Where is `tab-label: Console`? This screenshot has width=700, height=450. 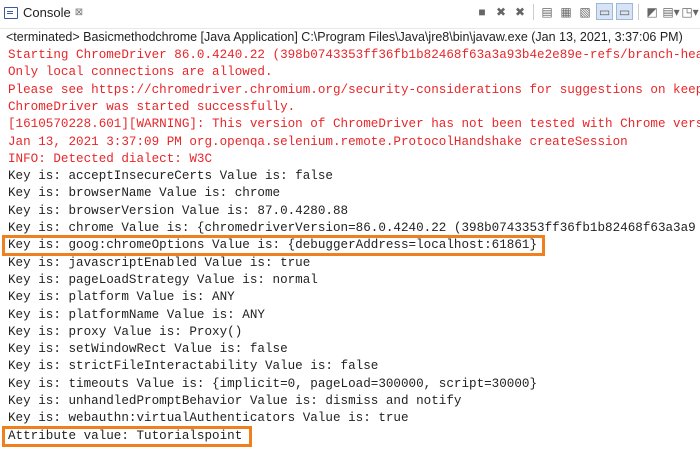 tab-label: Console is located at coordinates (47, 12).